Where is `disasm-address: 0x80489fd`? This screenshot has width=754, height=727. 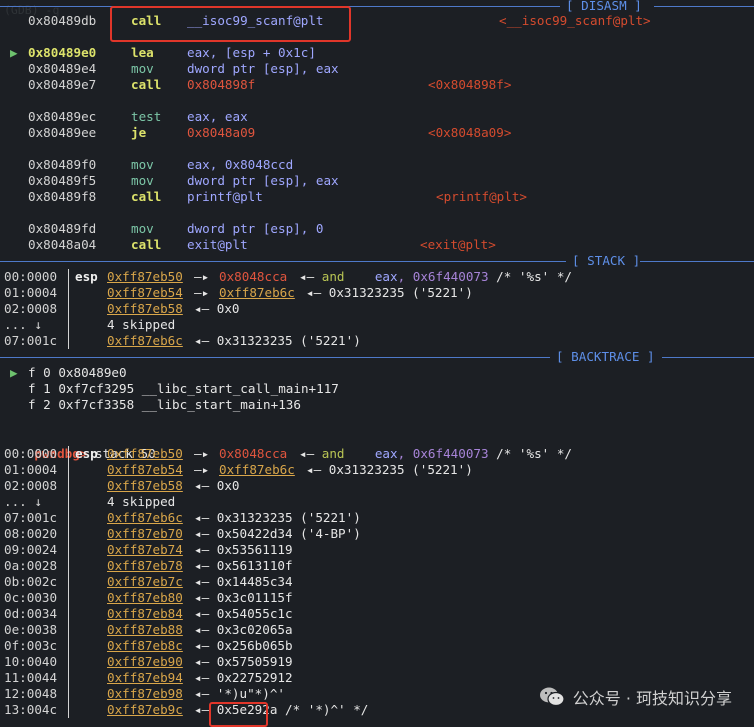 disasm-address: 0x80489fd is located at coordinates (62, 228).